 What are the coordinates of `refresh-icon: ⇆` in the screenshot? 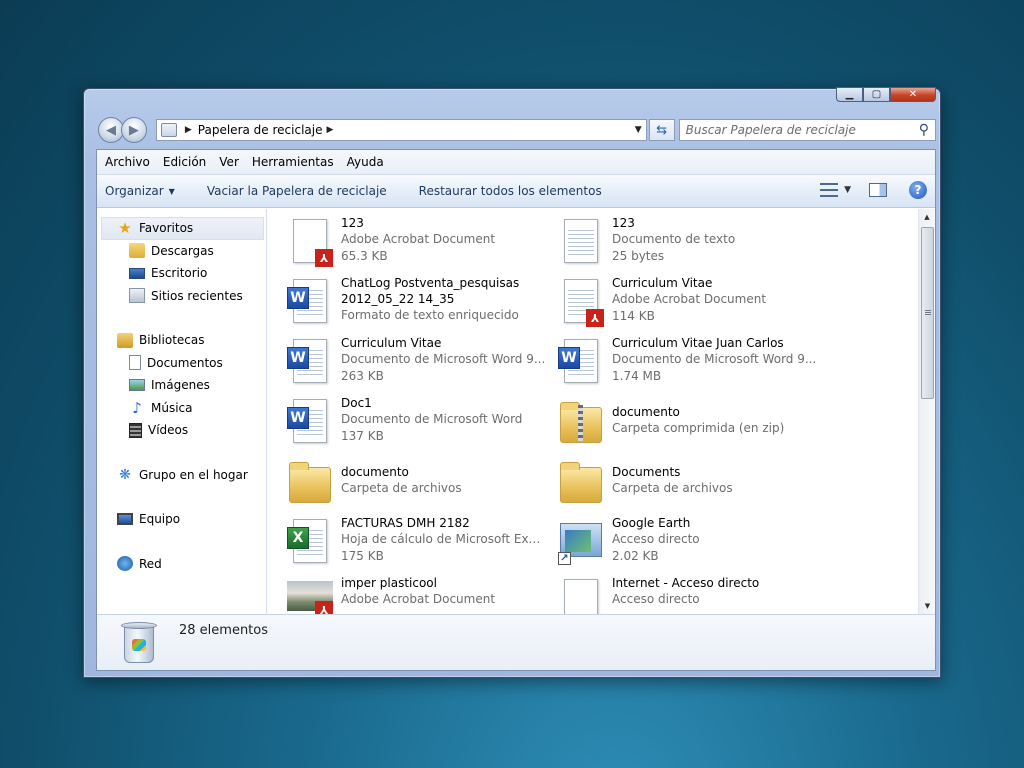 It's located at (662, 130).